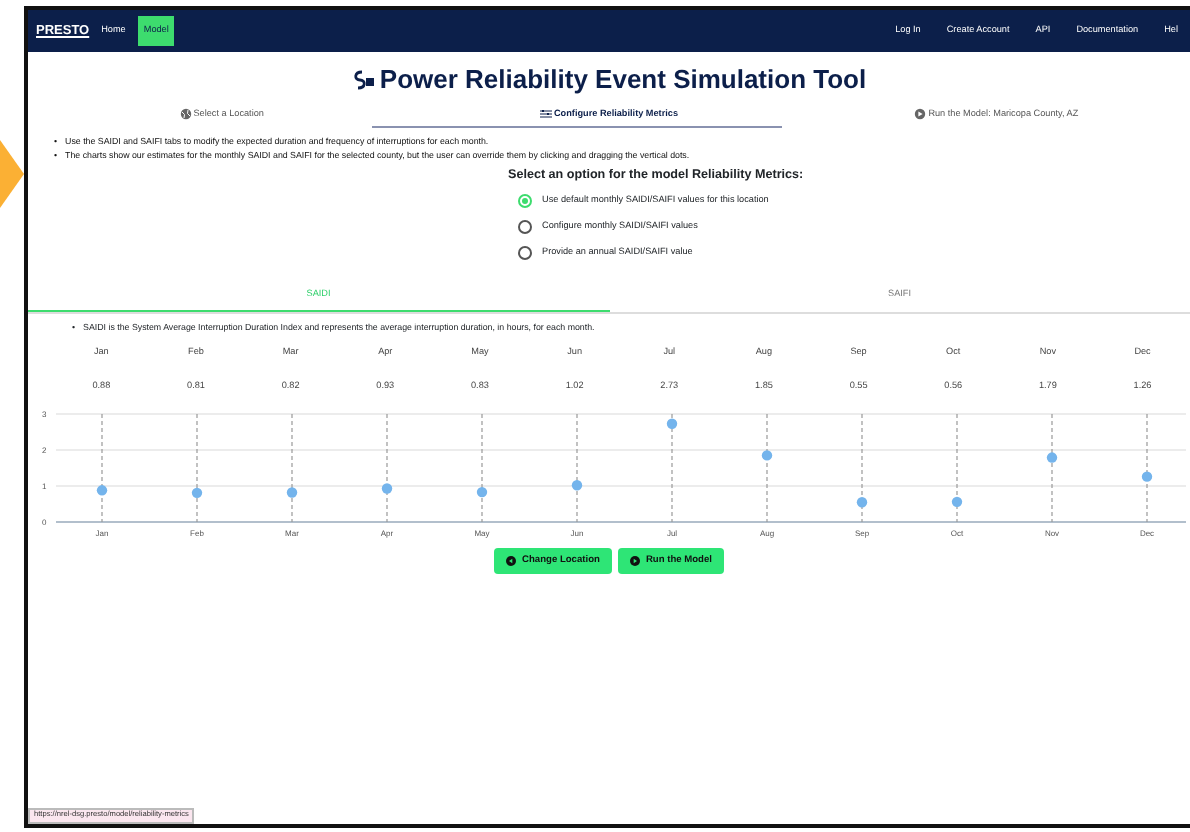 The width and height of the screenshot is (1190, 832). What do you see at coordinates (511, 561) in the screenshot?
I see `back-icon` at bounding box center [511, 561].